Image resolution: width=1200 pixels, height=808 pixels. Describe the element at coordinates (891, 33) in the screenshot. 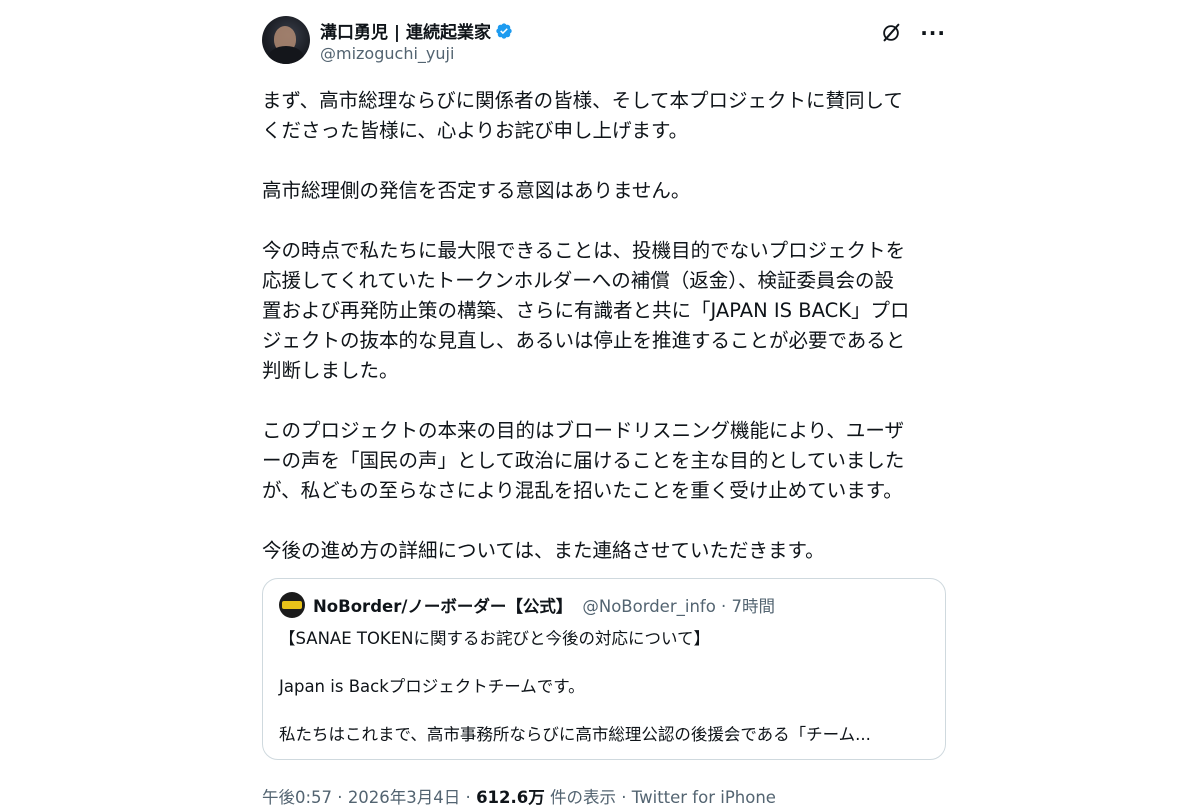

I see `grok-icon` at that location.